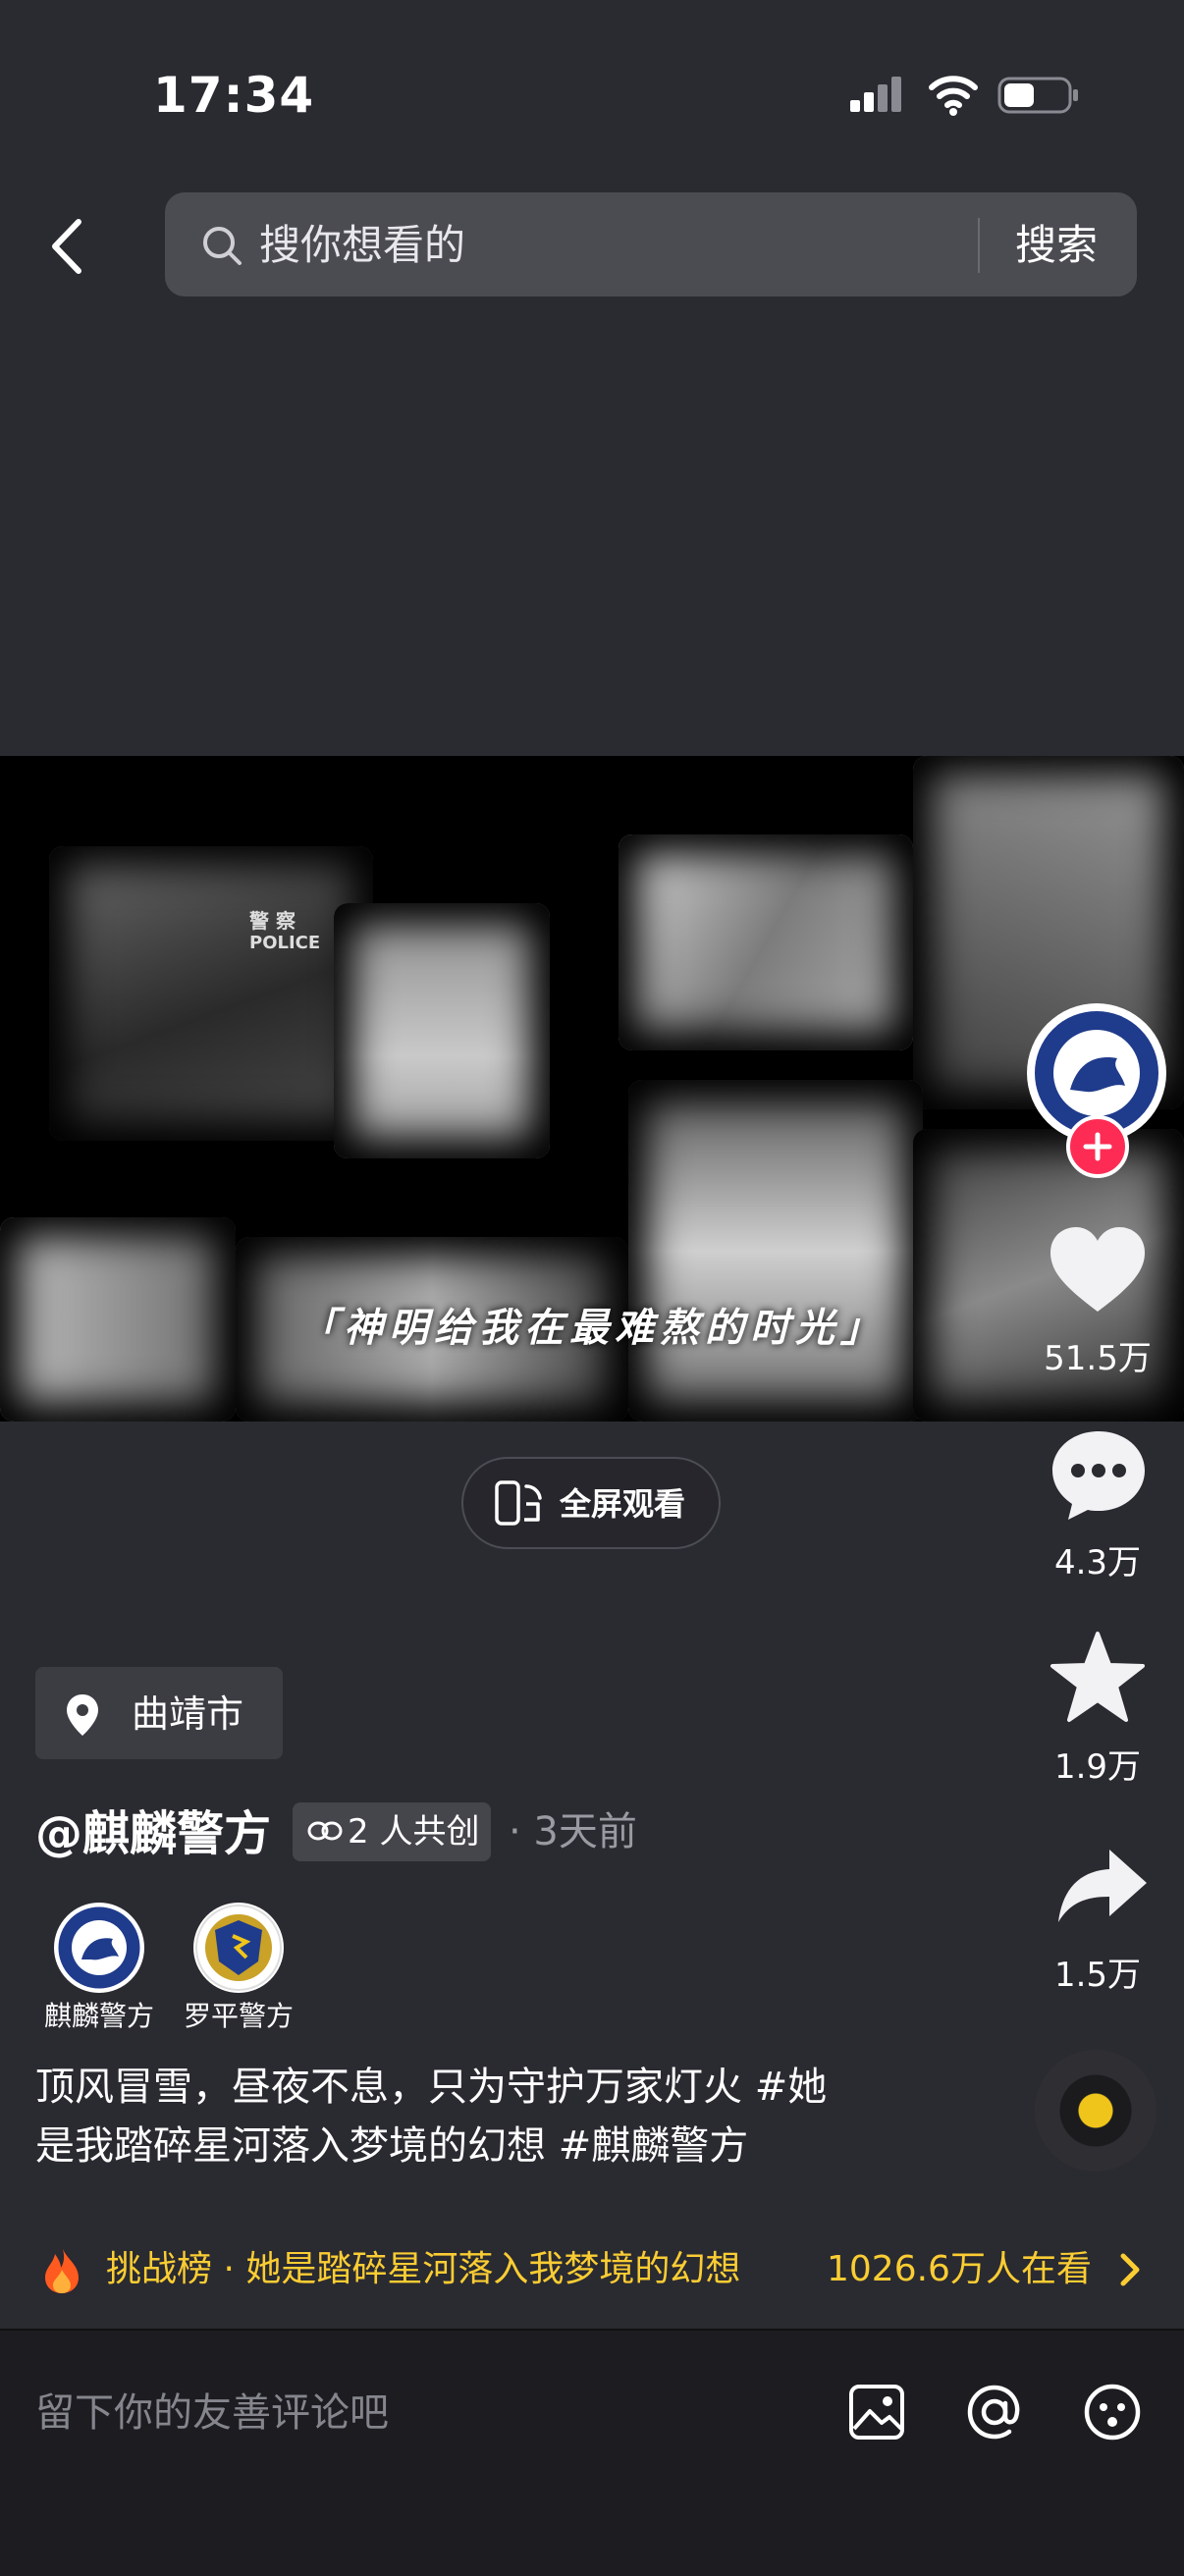 This screenshot has height=2576, width=1184. What do you see at coordinates (414, 1832) in the screenshot?
I see `cocreate-label: 2 人共创` at bounding box center [414, 1832].